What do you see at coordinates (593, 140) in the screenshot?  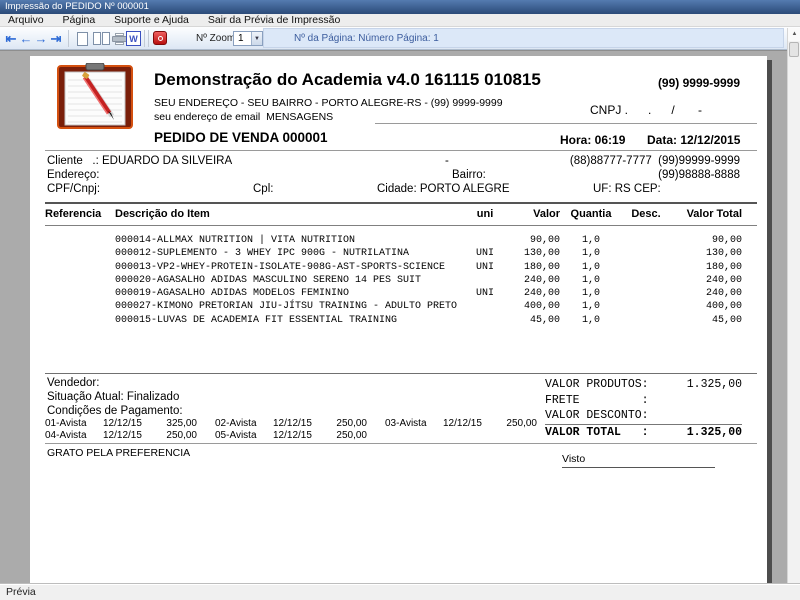 I see `order-time: Hora: 06:19` at bounding box center [593, 140].